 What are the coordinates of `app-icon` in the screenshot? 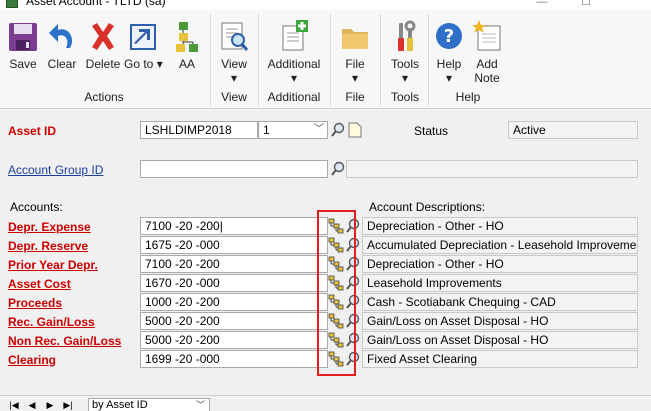 It's located at (12, 4).